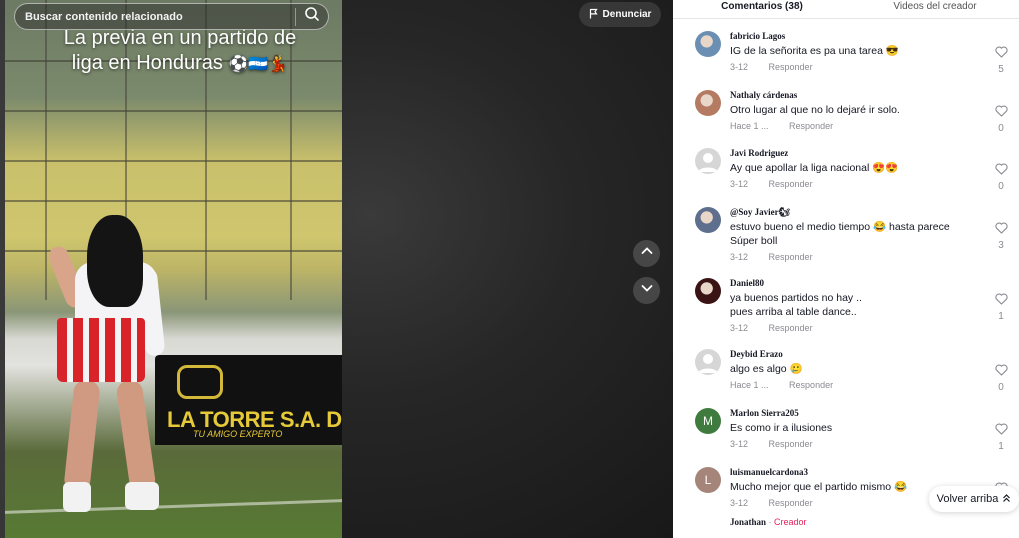 Image resolution: width=1019 pixels, height=538 pixels. What do you see at coordinates (814, 168) in the screenshot?
I see `comment-text: Ay que apollar la liga nacional 😍😍` at bounding box center [814, 168].